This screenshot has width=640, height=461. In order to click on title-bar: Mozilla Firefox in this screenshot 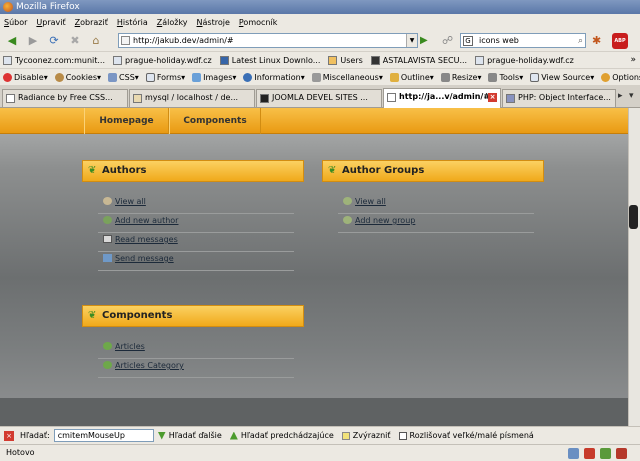, I will do `click(320, 7)`.